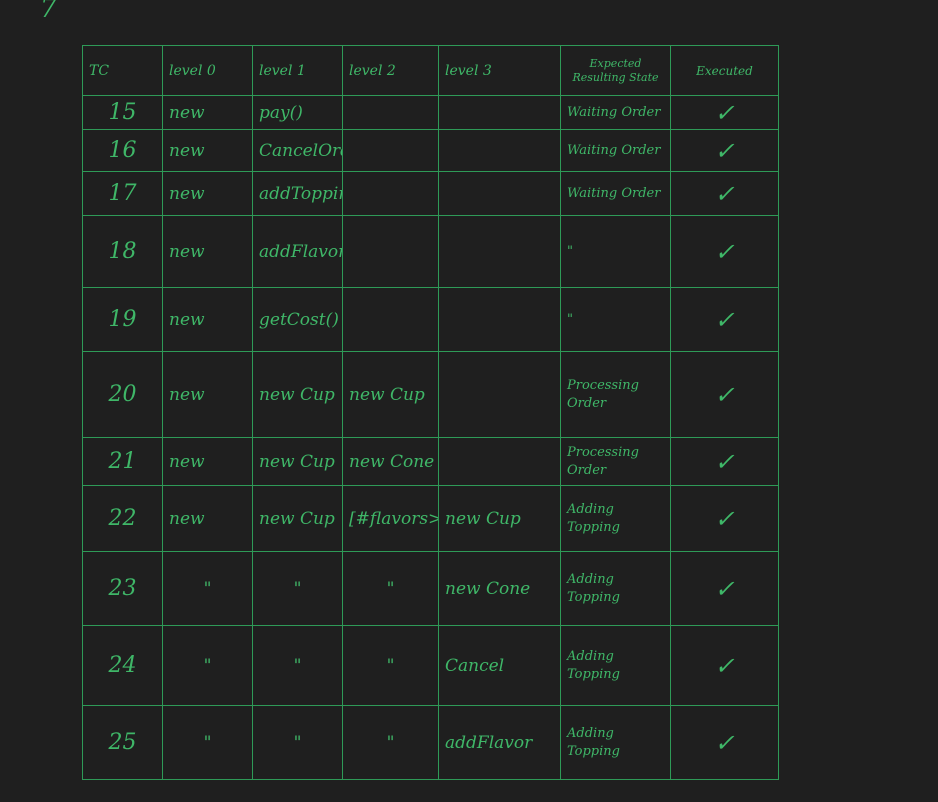  What do you see at coordinates (297, 150) in the screenshot?
I see `level-1-cell: CancelOrder` at bounding box center [297, 150].